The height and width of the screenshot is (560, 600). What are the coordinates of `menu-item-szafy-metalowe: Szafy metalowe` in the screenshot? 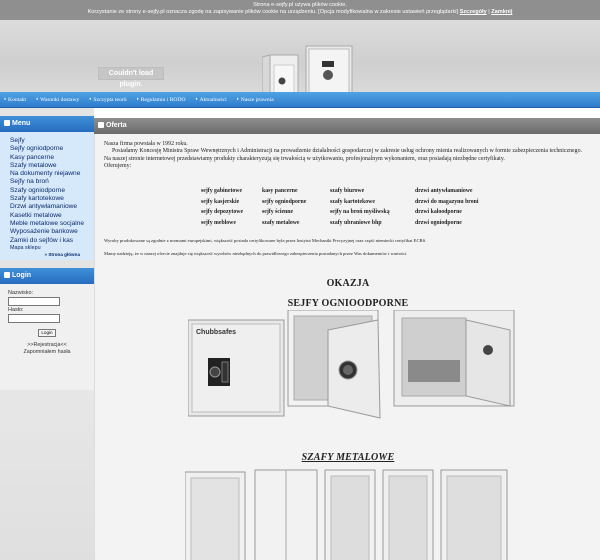 It's located at (52, 166).